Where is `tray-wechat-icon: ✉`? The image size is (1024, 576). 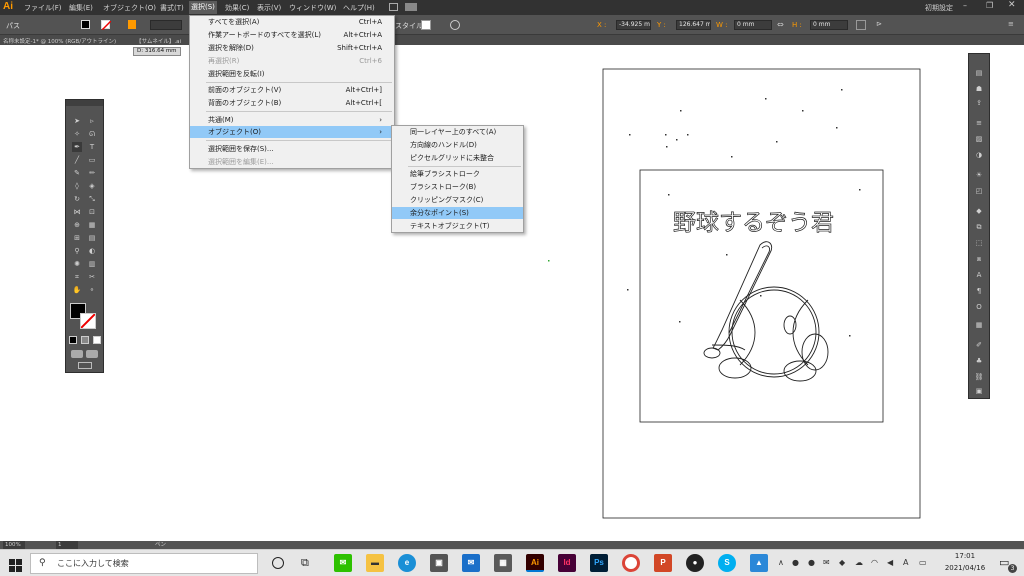
tray-wechat-icon: ✉ is located at coordinates (826, 562).